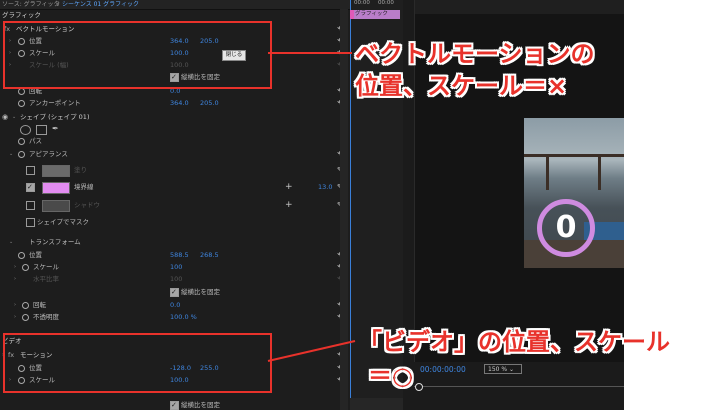 The image size is (728, 410). Describe the element at coordinates (311, 207) in the screenshot. I see `annotation-connectors` at that location.